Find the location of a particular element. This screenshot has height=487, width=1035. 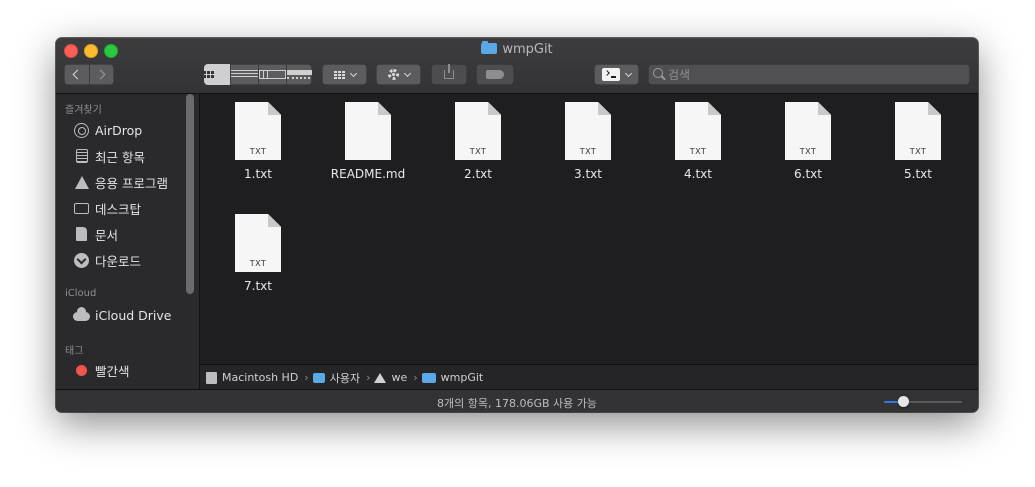

gear-icon is located at coordinates (393, 74).